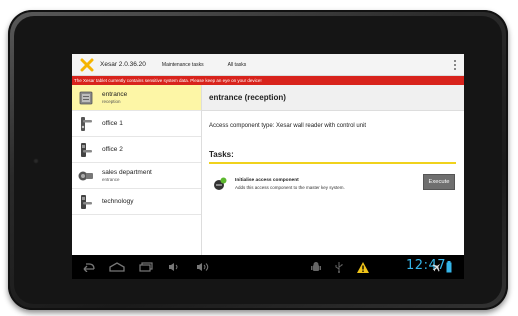  Describe the element at coordinates (117, 267) in the screenshot. I see `home-icon` at that location.